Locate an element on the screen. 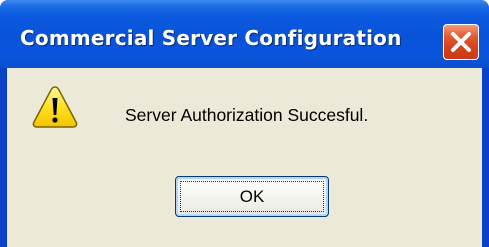 The image size is (489, 247). dialog-message: Server Authorization Succesful. is located at coordinates (247, 115).